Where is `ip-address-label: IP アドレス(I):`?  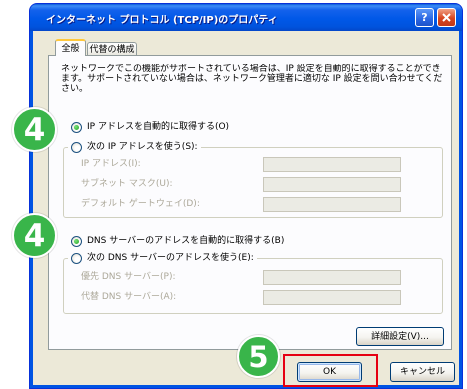 ip-address-label: IP アドレス(I): is located at coordinates (111, 164).